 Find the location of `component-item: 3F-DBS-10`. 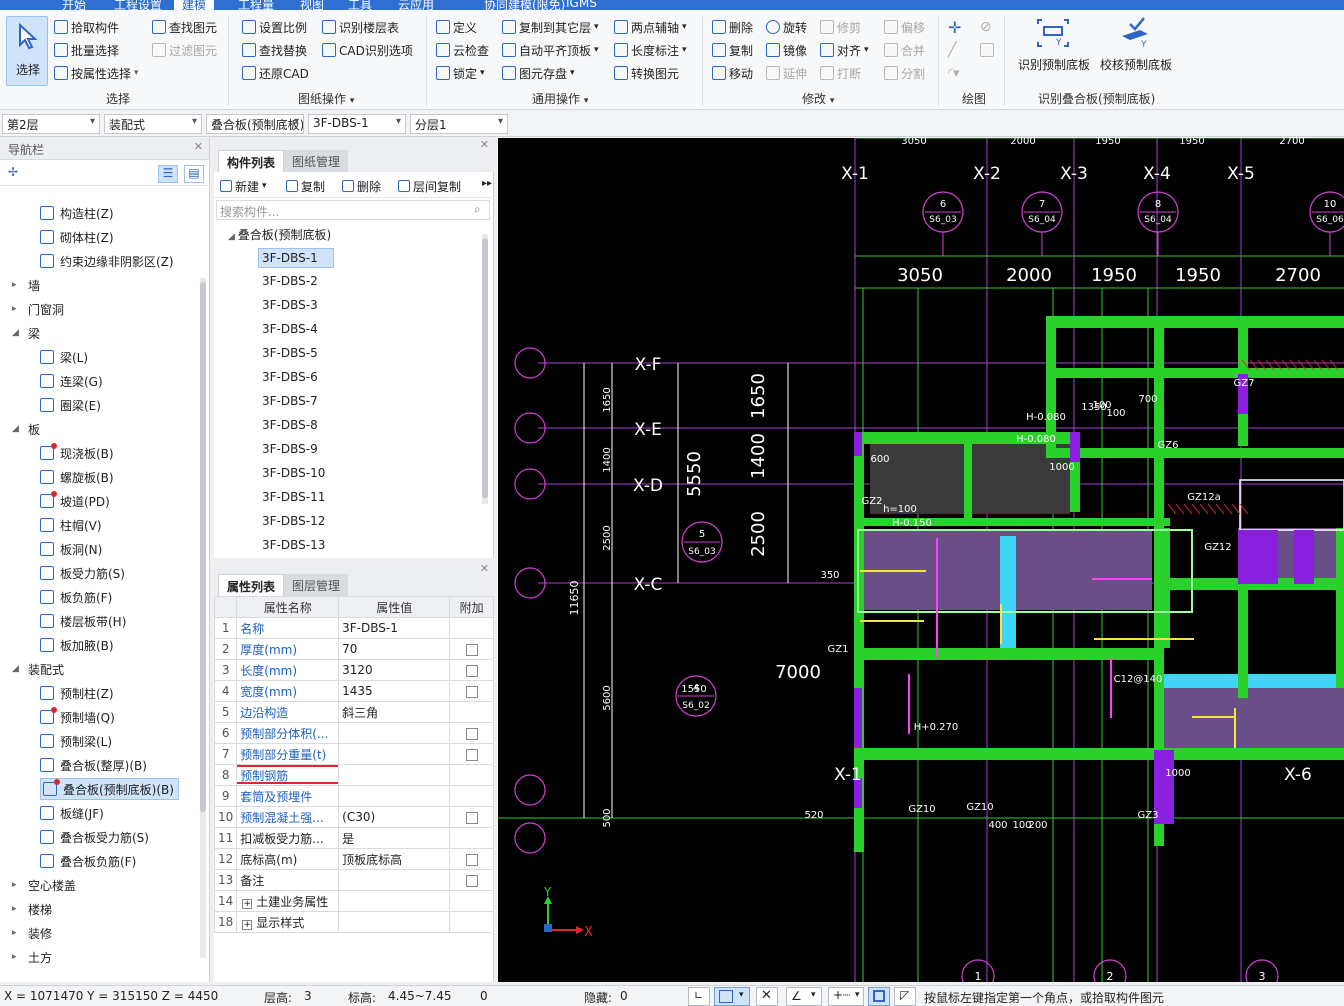

component-item: 3F-DBS-10 is located at coordinates (296, 474).